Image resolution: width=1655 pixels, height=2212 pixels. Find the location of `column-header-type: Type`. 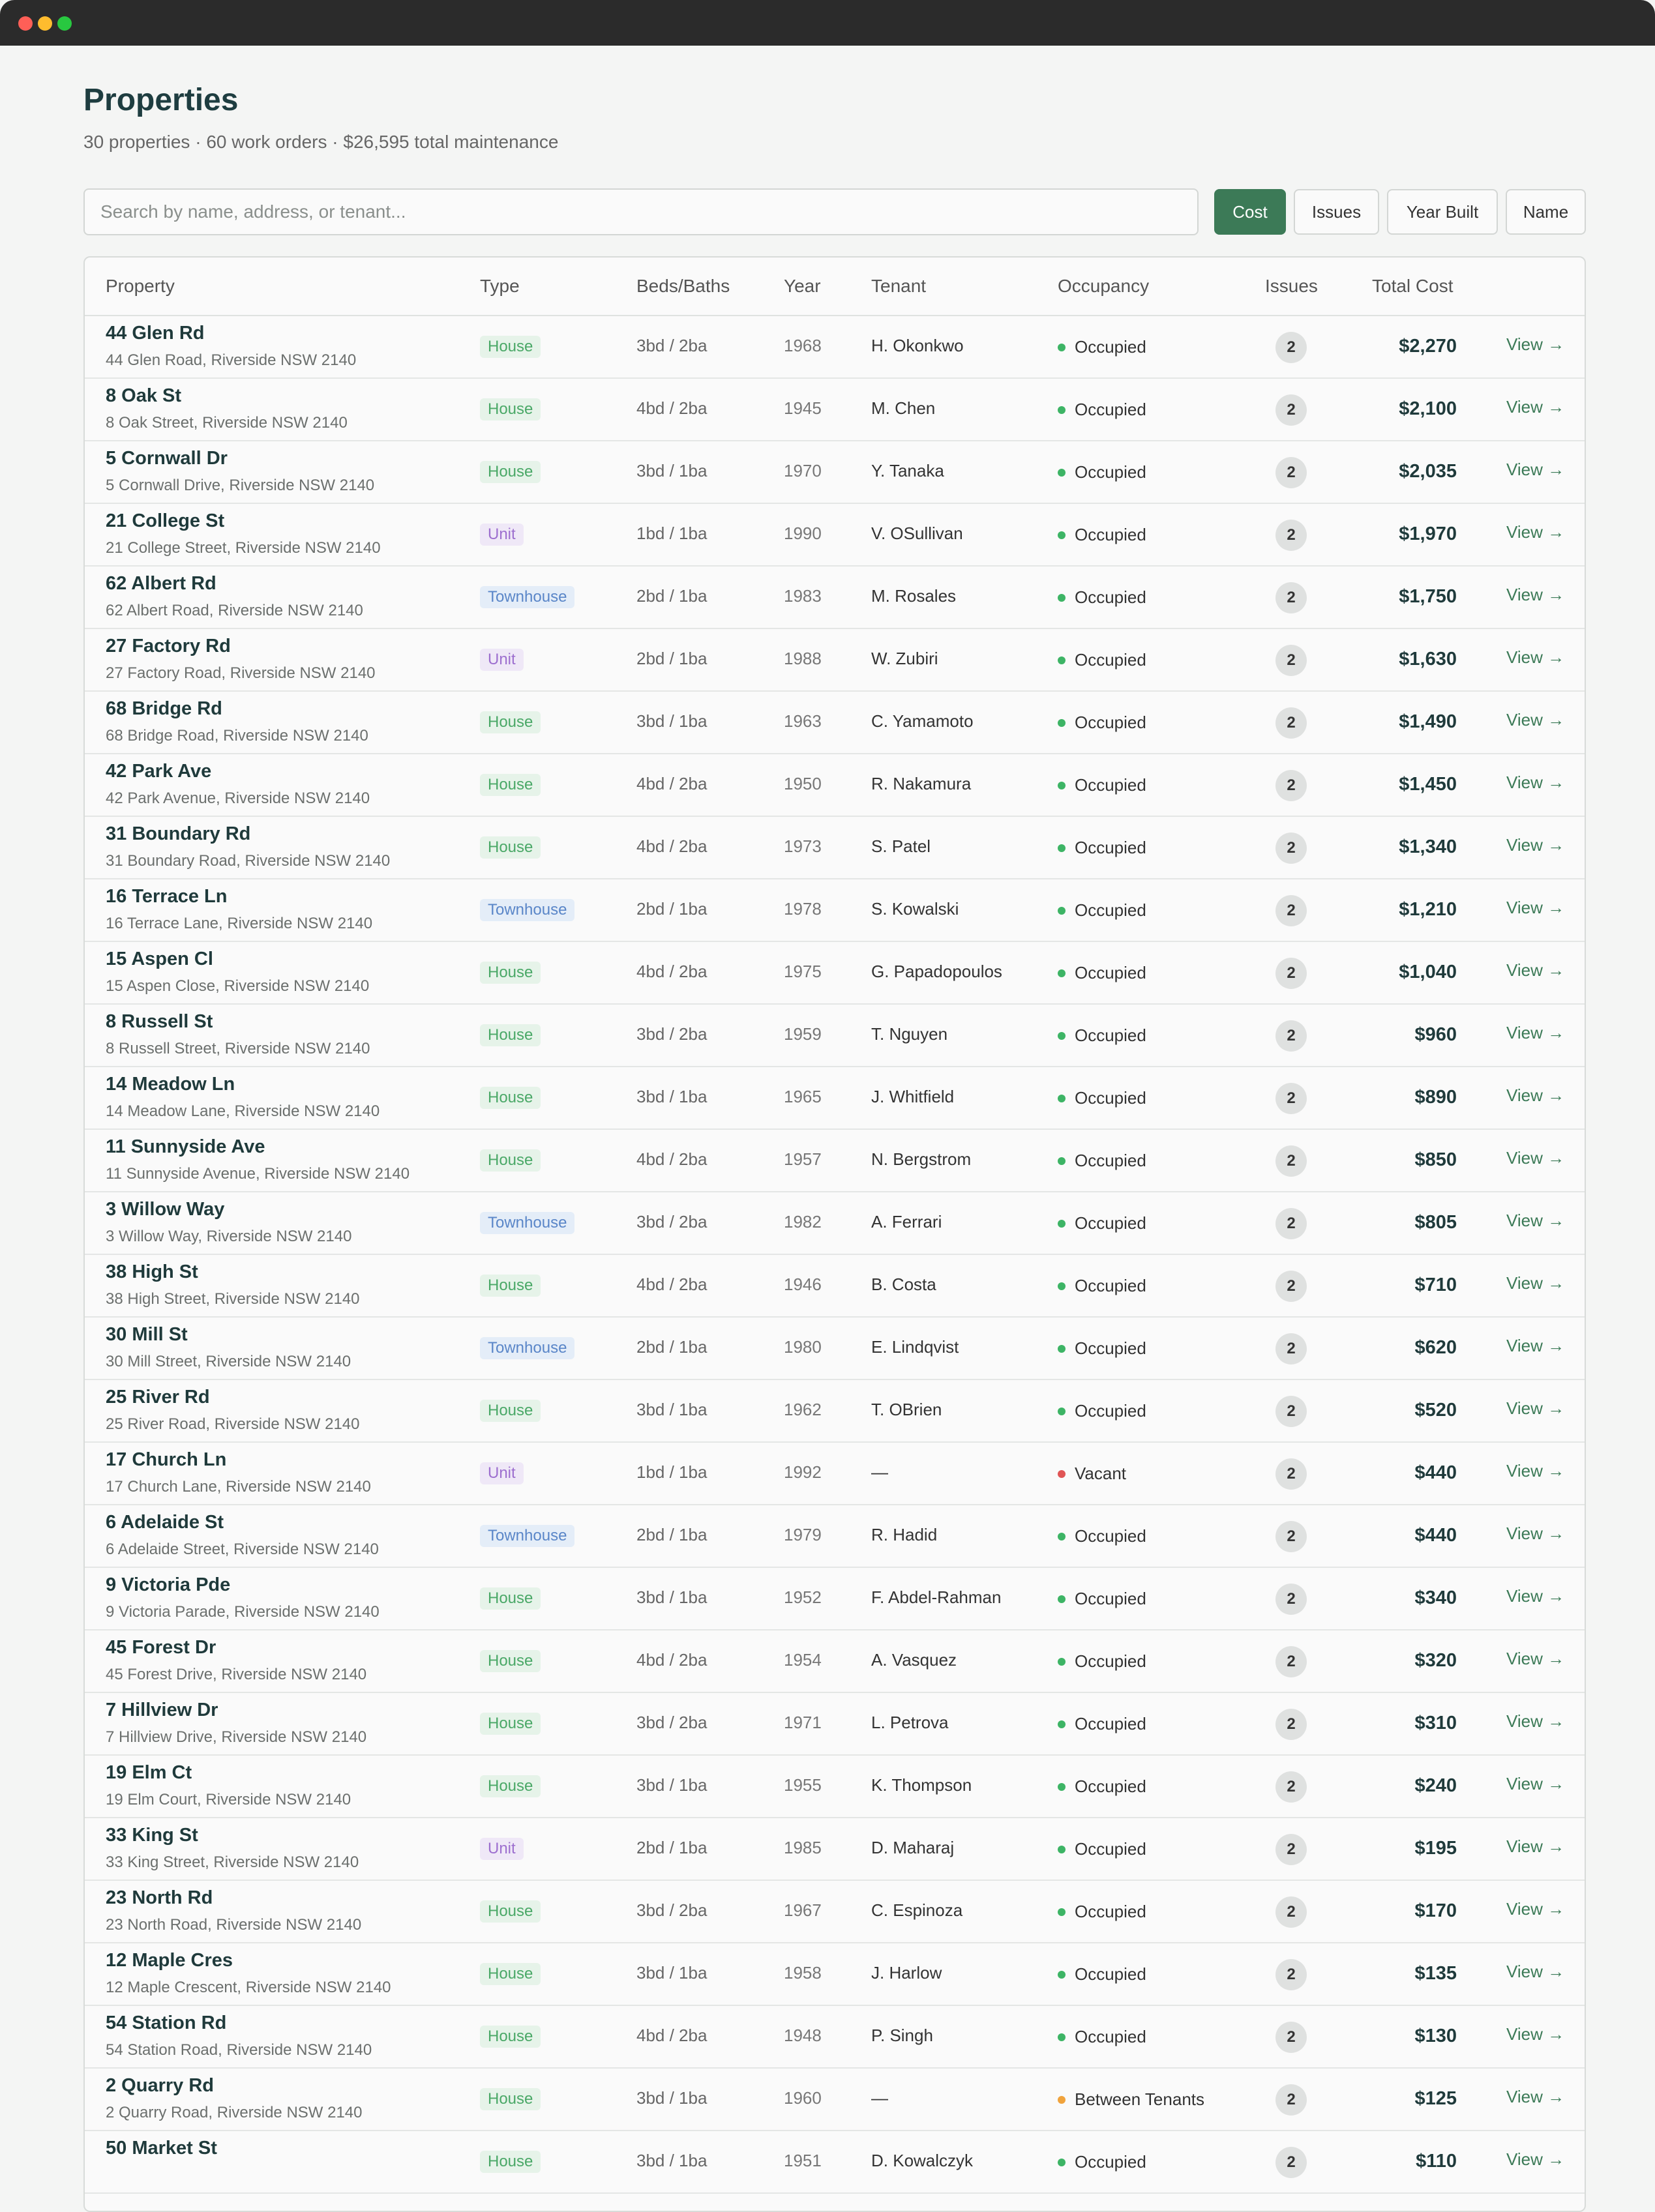

column-header-type: Type is located at coordinates (500, 286).